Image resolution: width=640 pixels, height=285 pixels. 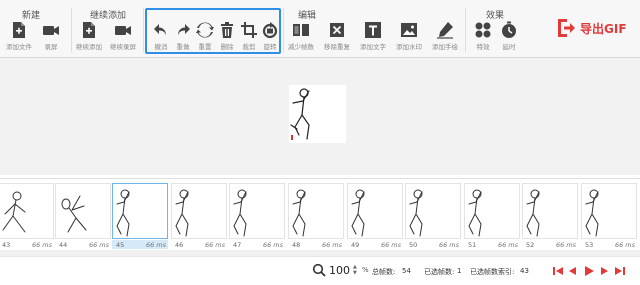 I want to click on frame-item: 51 66 ms, so click(x=492, y=216).